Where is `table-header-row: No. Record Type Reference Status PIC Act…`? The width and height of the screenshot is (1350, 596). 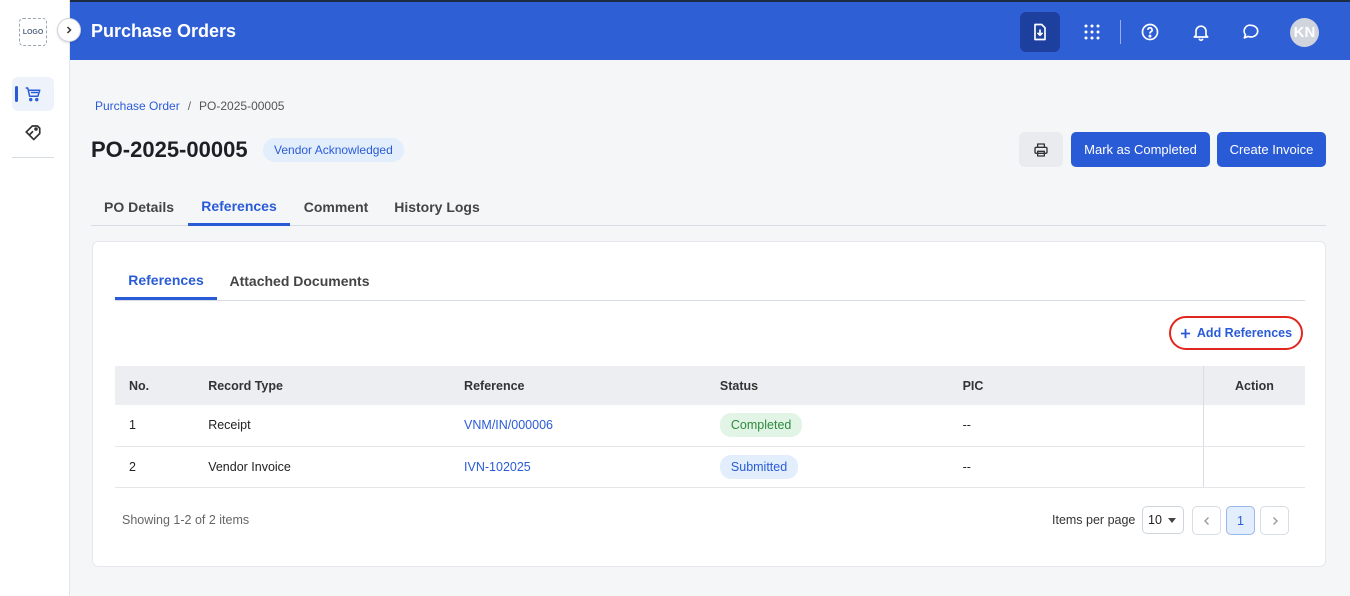 table-header-row: No. Record Type Reference Status PIC Act… is located at coordinates (710, 385).